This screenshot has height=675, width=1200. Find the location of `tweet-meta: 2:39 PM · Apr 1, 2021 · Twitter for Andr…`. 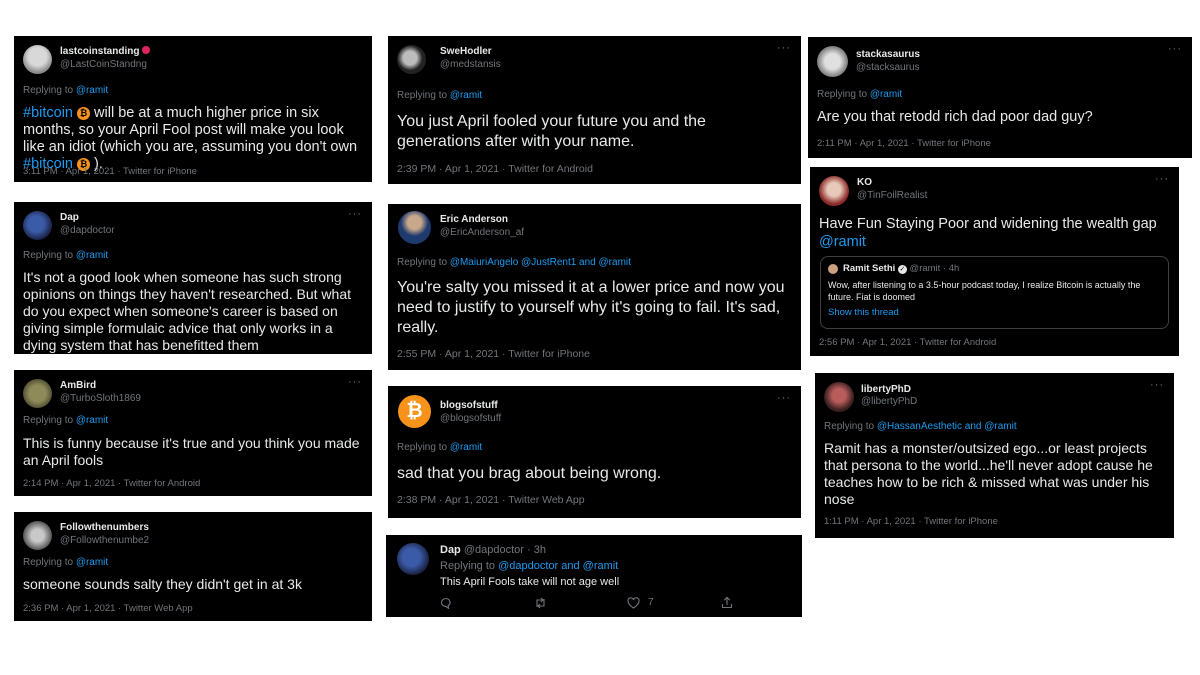

tweet-meta: 2:39 PM · Apr 1, 2021 · Twitter for Andr… is located at coordinates (495, 169).